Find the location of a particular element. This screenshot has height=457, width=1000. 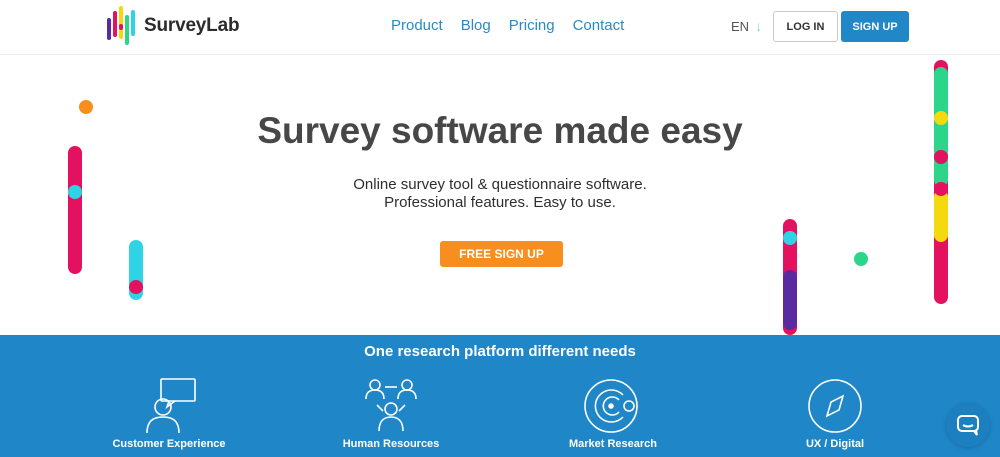

nav-item-blog: Blog is located at coordinates (476, 25).